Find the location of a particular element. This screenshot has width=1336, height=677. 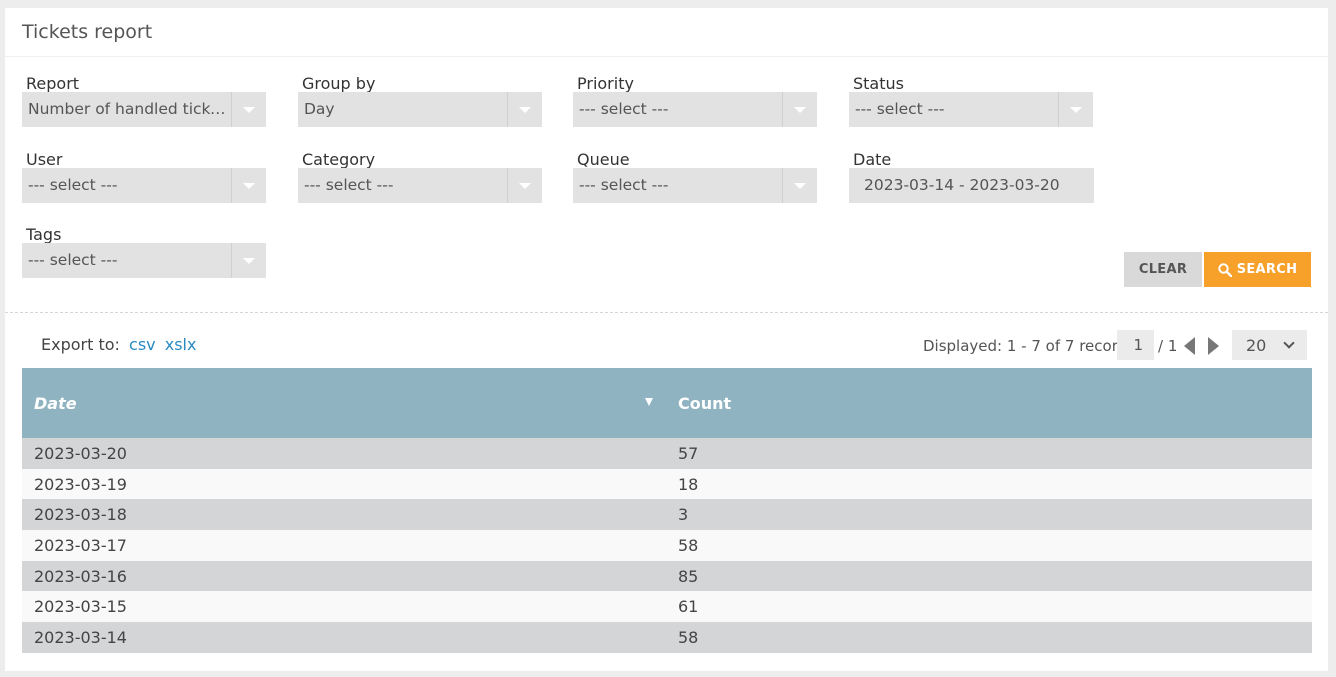

search-button-label: SEARCH is located at coordinates (1267, 269).